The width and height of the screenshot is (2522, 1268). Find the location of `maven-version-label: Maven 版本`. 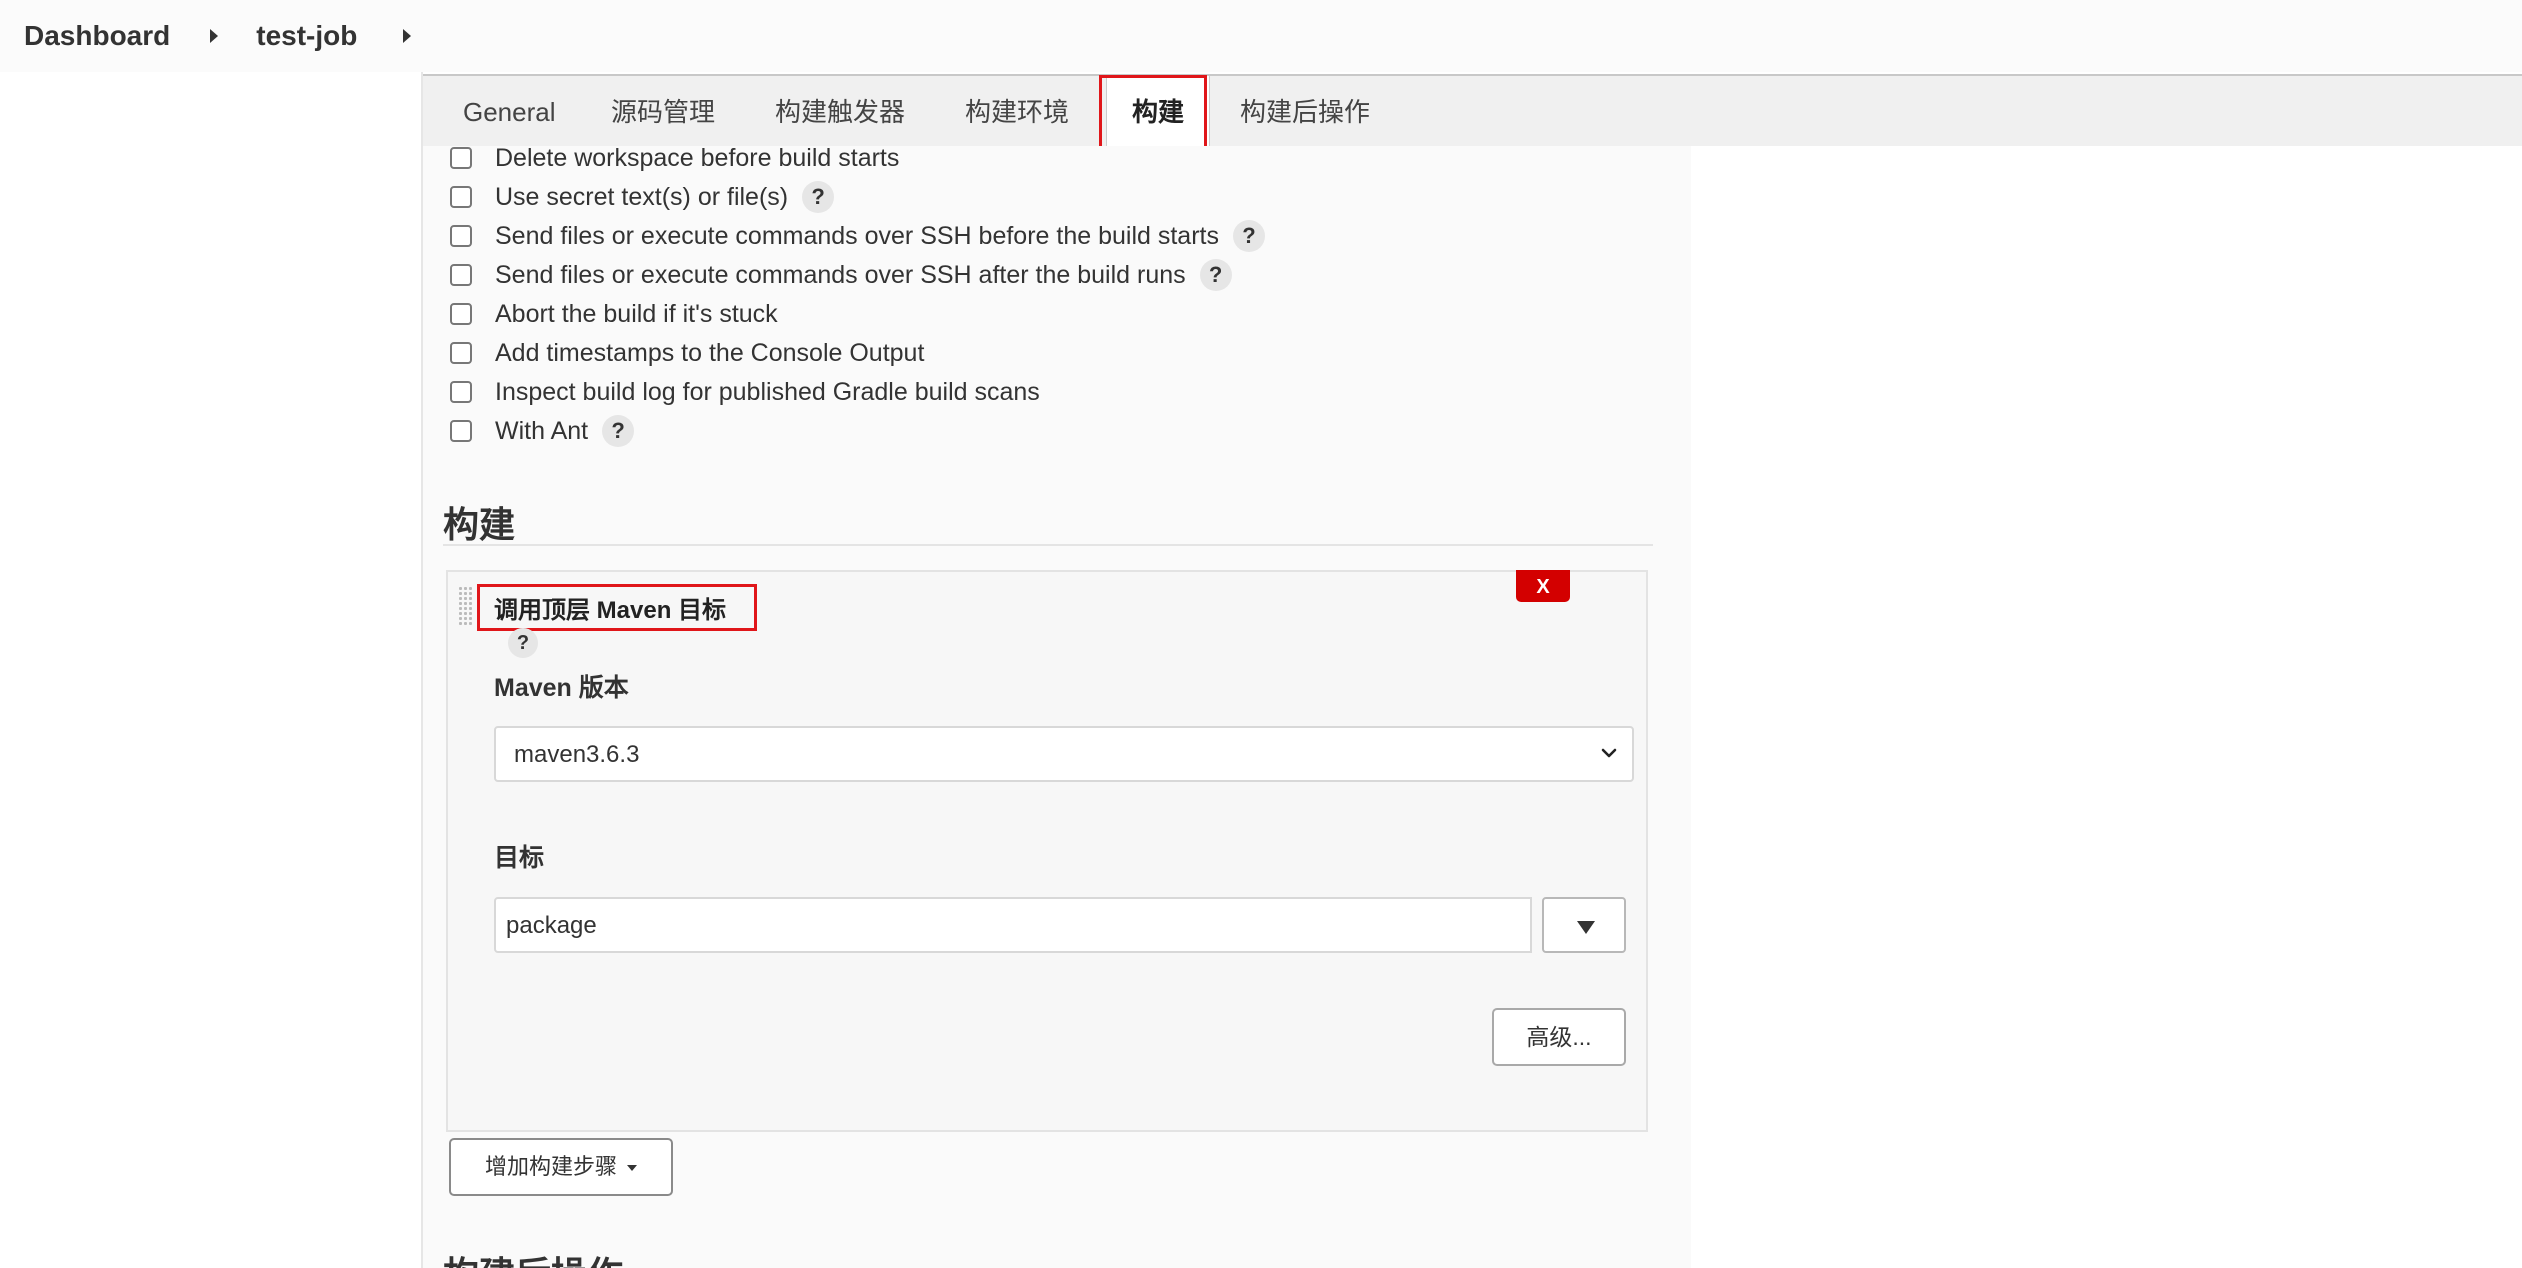

maven-version-label: Maven 版本 is located at coordinates (561, 688).